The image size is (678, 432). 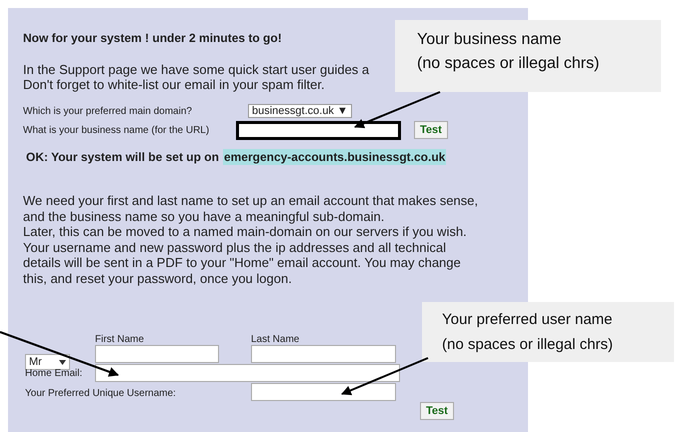 What do you see at coordinates (323, 392) in the screenshot?
I see `username-field` at bounding box center [323, 392].